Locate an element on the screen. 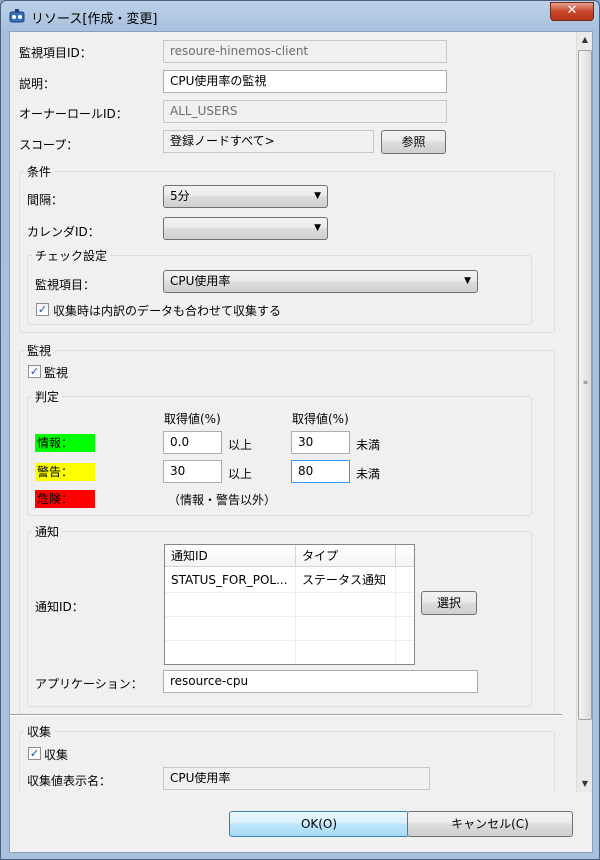  calendar-label: カレンダID： is located at coordinates (63, 232).